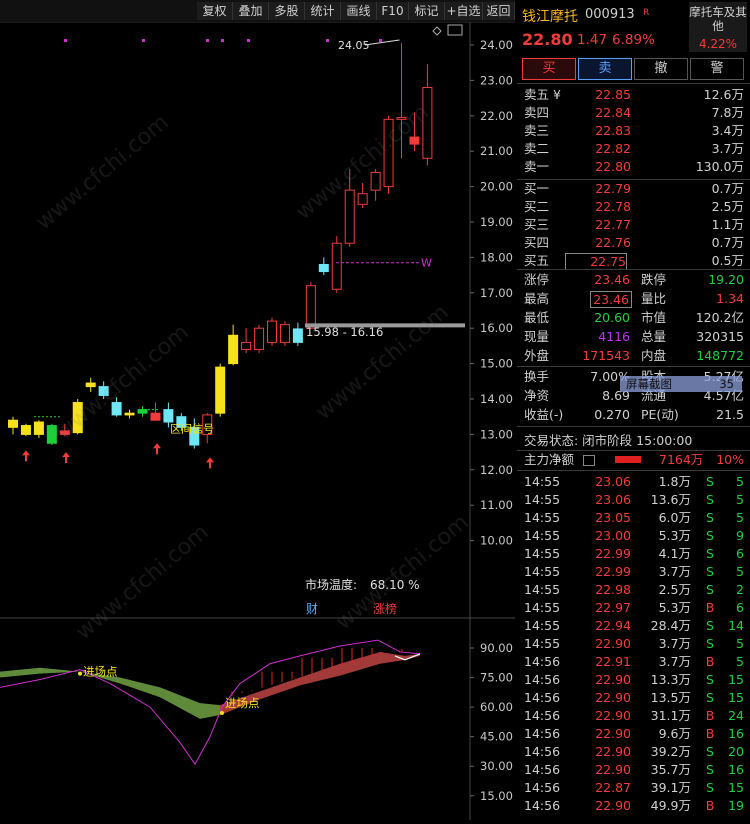 This screenshot has height=824, width=750. I want to click on toolbar-button-7: +自选, so click(464, 11).